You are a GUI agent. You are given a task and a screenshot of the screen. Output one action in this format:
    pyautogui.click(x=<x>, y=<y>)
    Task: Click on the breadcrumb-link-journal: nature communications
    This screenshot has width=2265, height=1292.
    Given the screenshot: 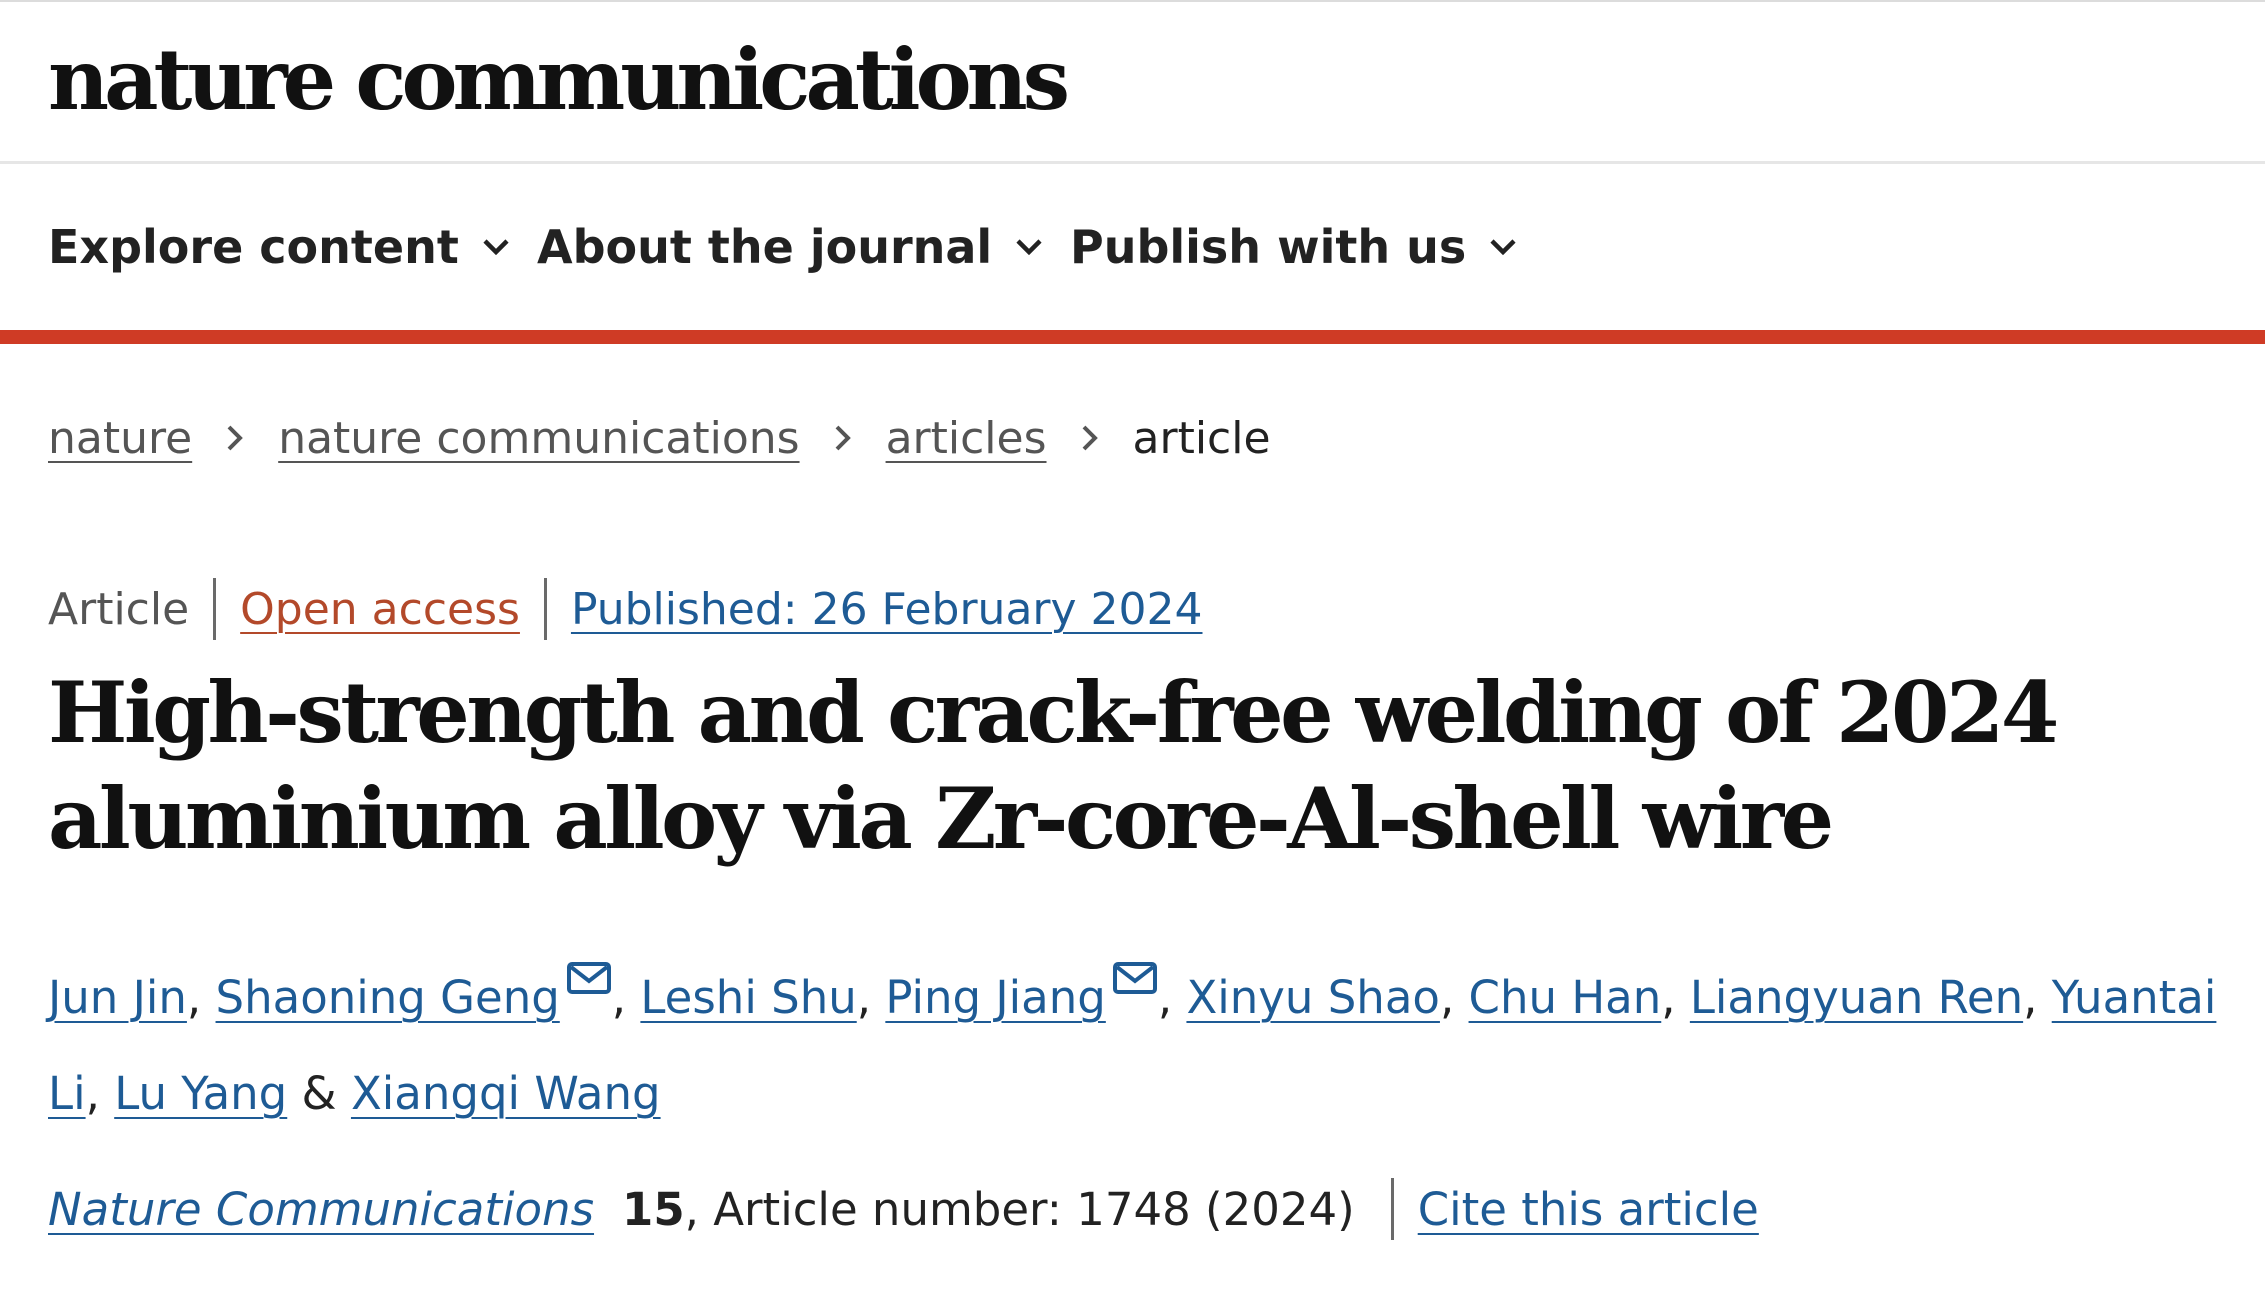 What is the action you would take?
    pyautogui.click(x=538, y=438)
    